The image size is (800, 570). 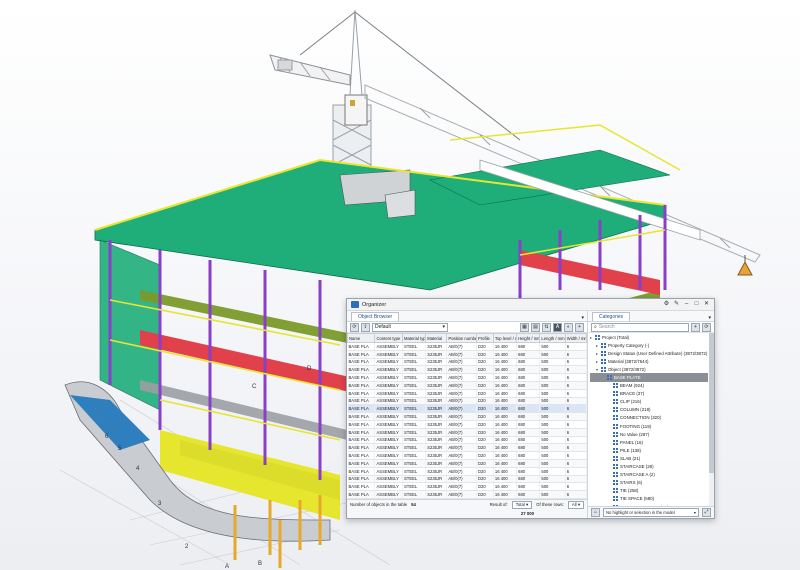 What do you see at coordinates (706, 327) in the screenshot?
I see `sync-icon: ⟳` at bounding box center [706, 327].